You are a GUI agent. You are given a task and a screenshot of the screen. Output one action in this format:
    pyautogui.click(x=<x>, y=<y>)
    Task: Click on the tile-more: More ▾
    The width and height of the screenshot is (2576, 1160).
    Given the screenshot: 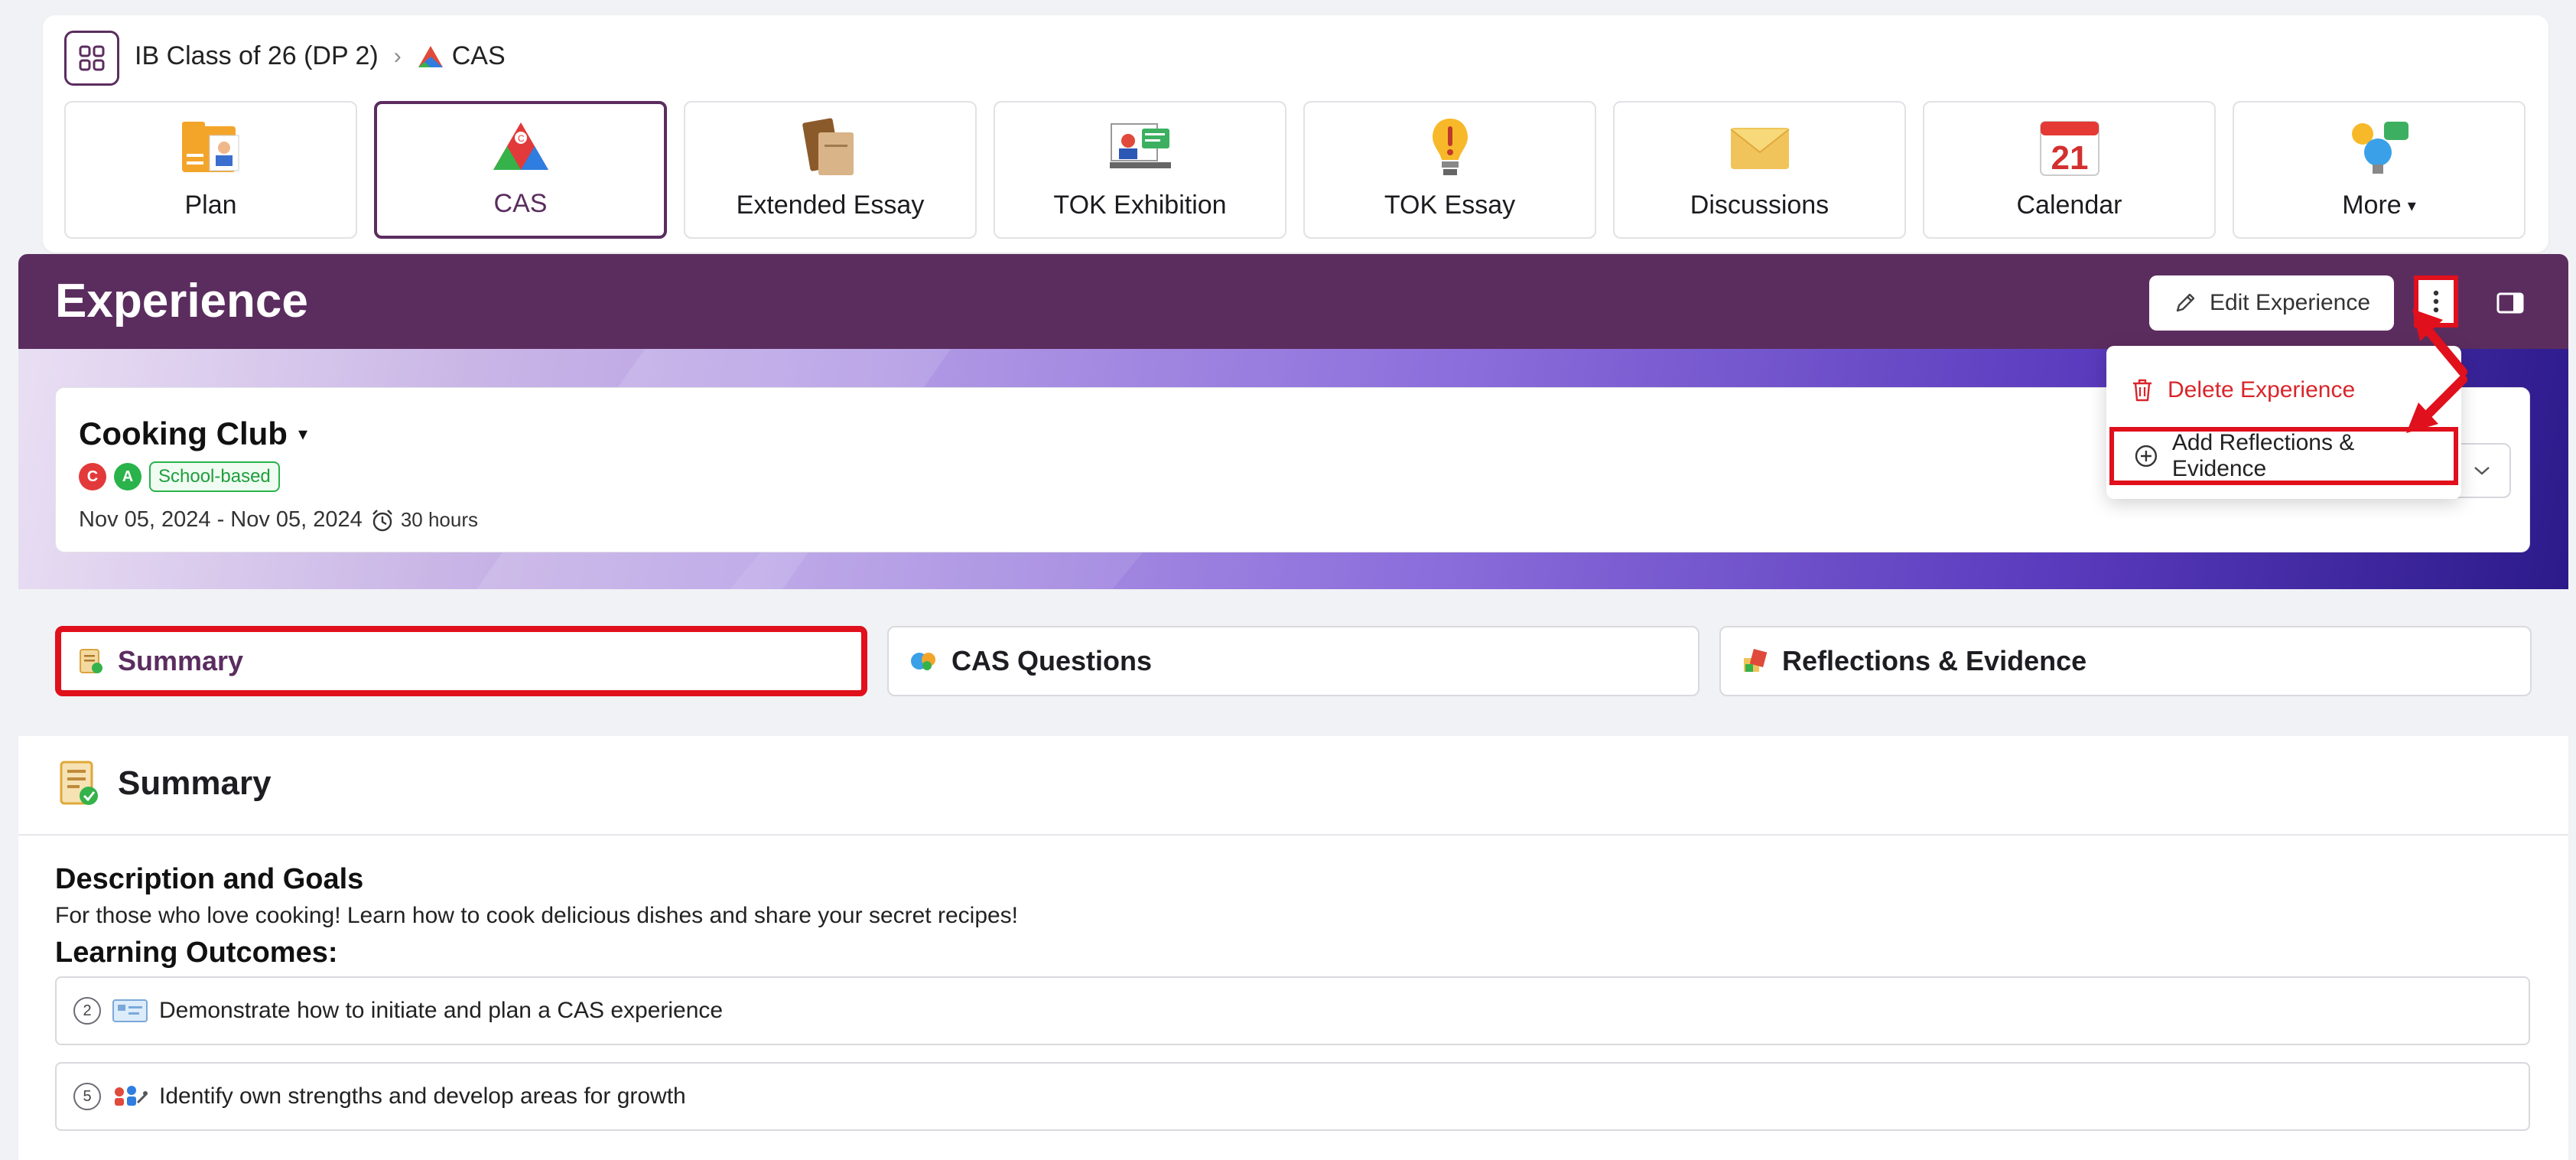 What is the action you would take?
    pyautogui.click(x=2379, y=170)
    